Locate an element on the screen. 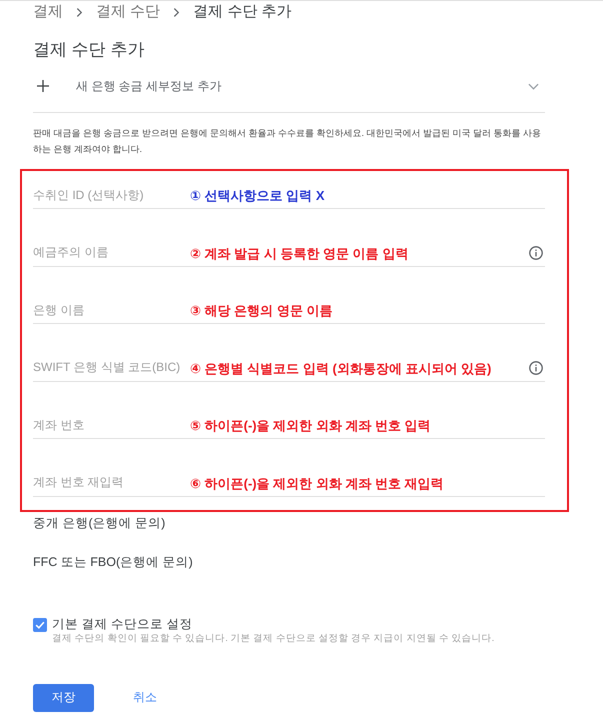  notice-text: 판매 대금을 은행 송금으로 받으려면 은행에 문의해서 환율과 수수료를 확인하세요. 대한민국에서 발급된 미국 달러 통화를 사용하는 은행 계좌여야 합니다. is located at coordinates (287, 141).